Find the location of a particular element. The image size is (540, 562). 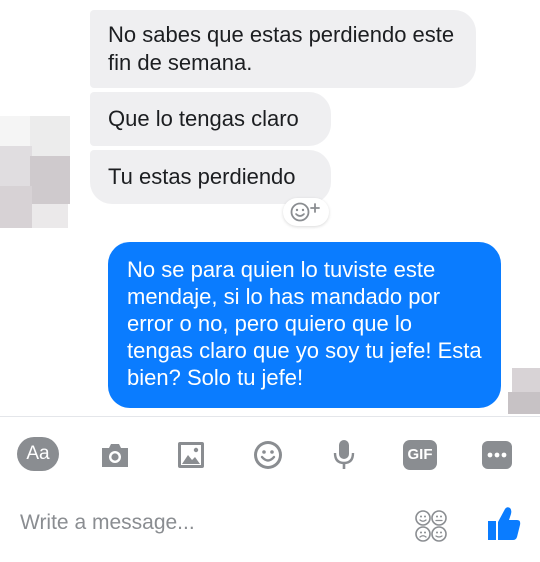

microphone-button is located at coordinates (344, 455).